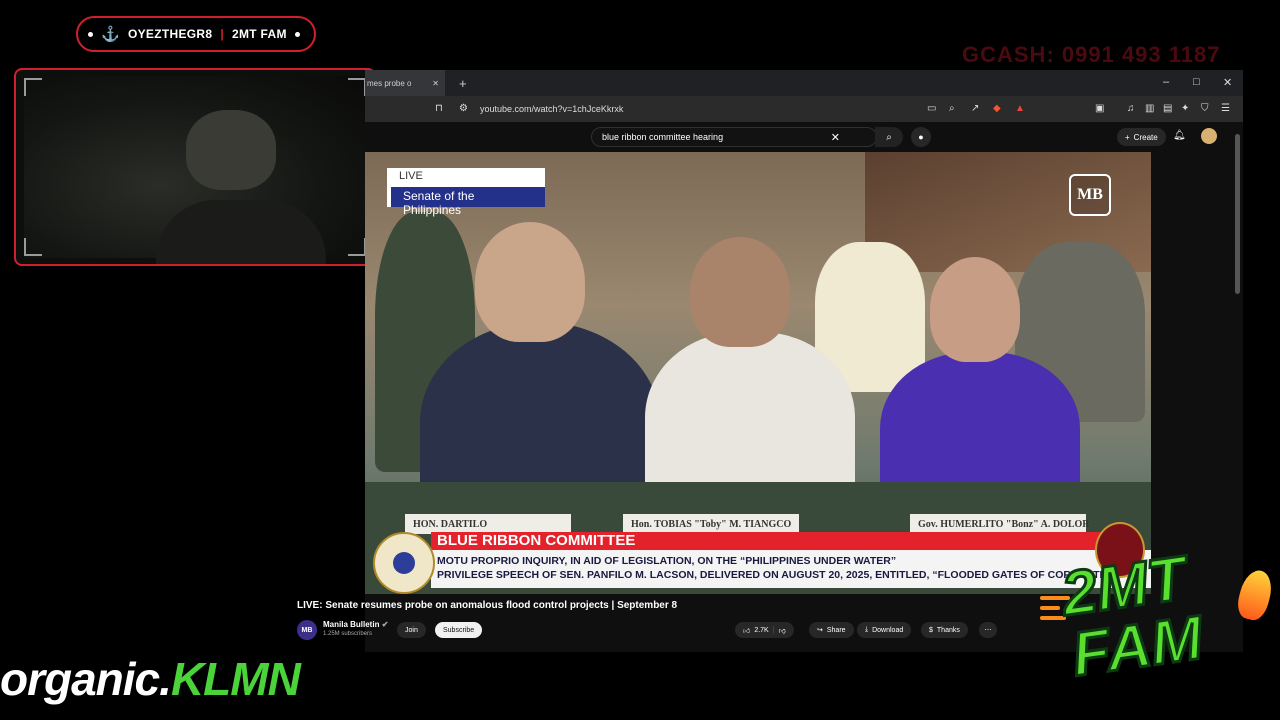  I want to click on pill-dot-right, so click(297, 34).